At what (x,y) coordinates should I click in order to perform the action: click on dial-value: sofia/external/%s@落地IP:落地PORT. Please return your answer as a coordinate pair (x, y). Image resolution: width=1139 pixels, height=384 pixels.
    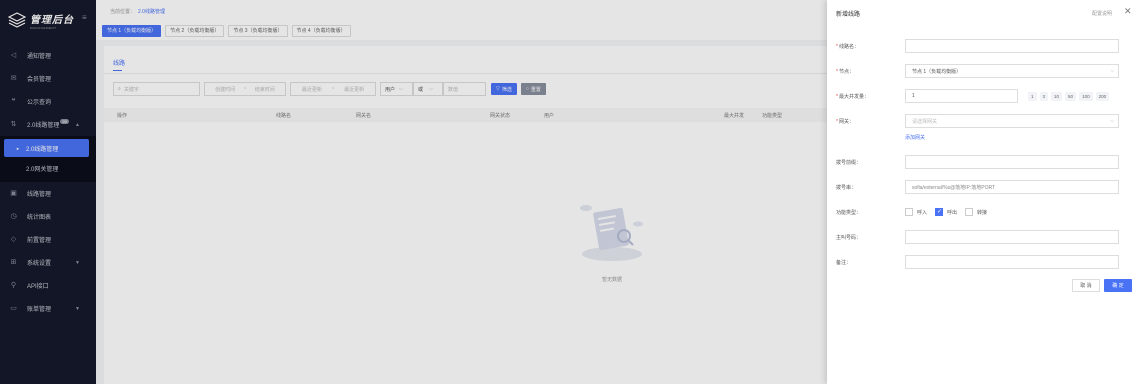
    Looking at the image, I should click on (954, 187).